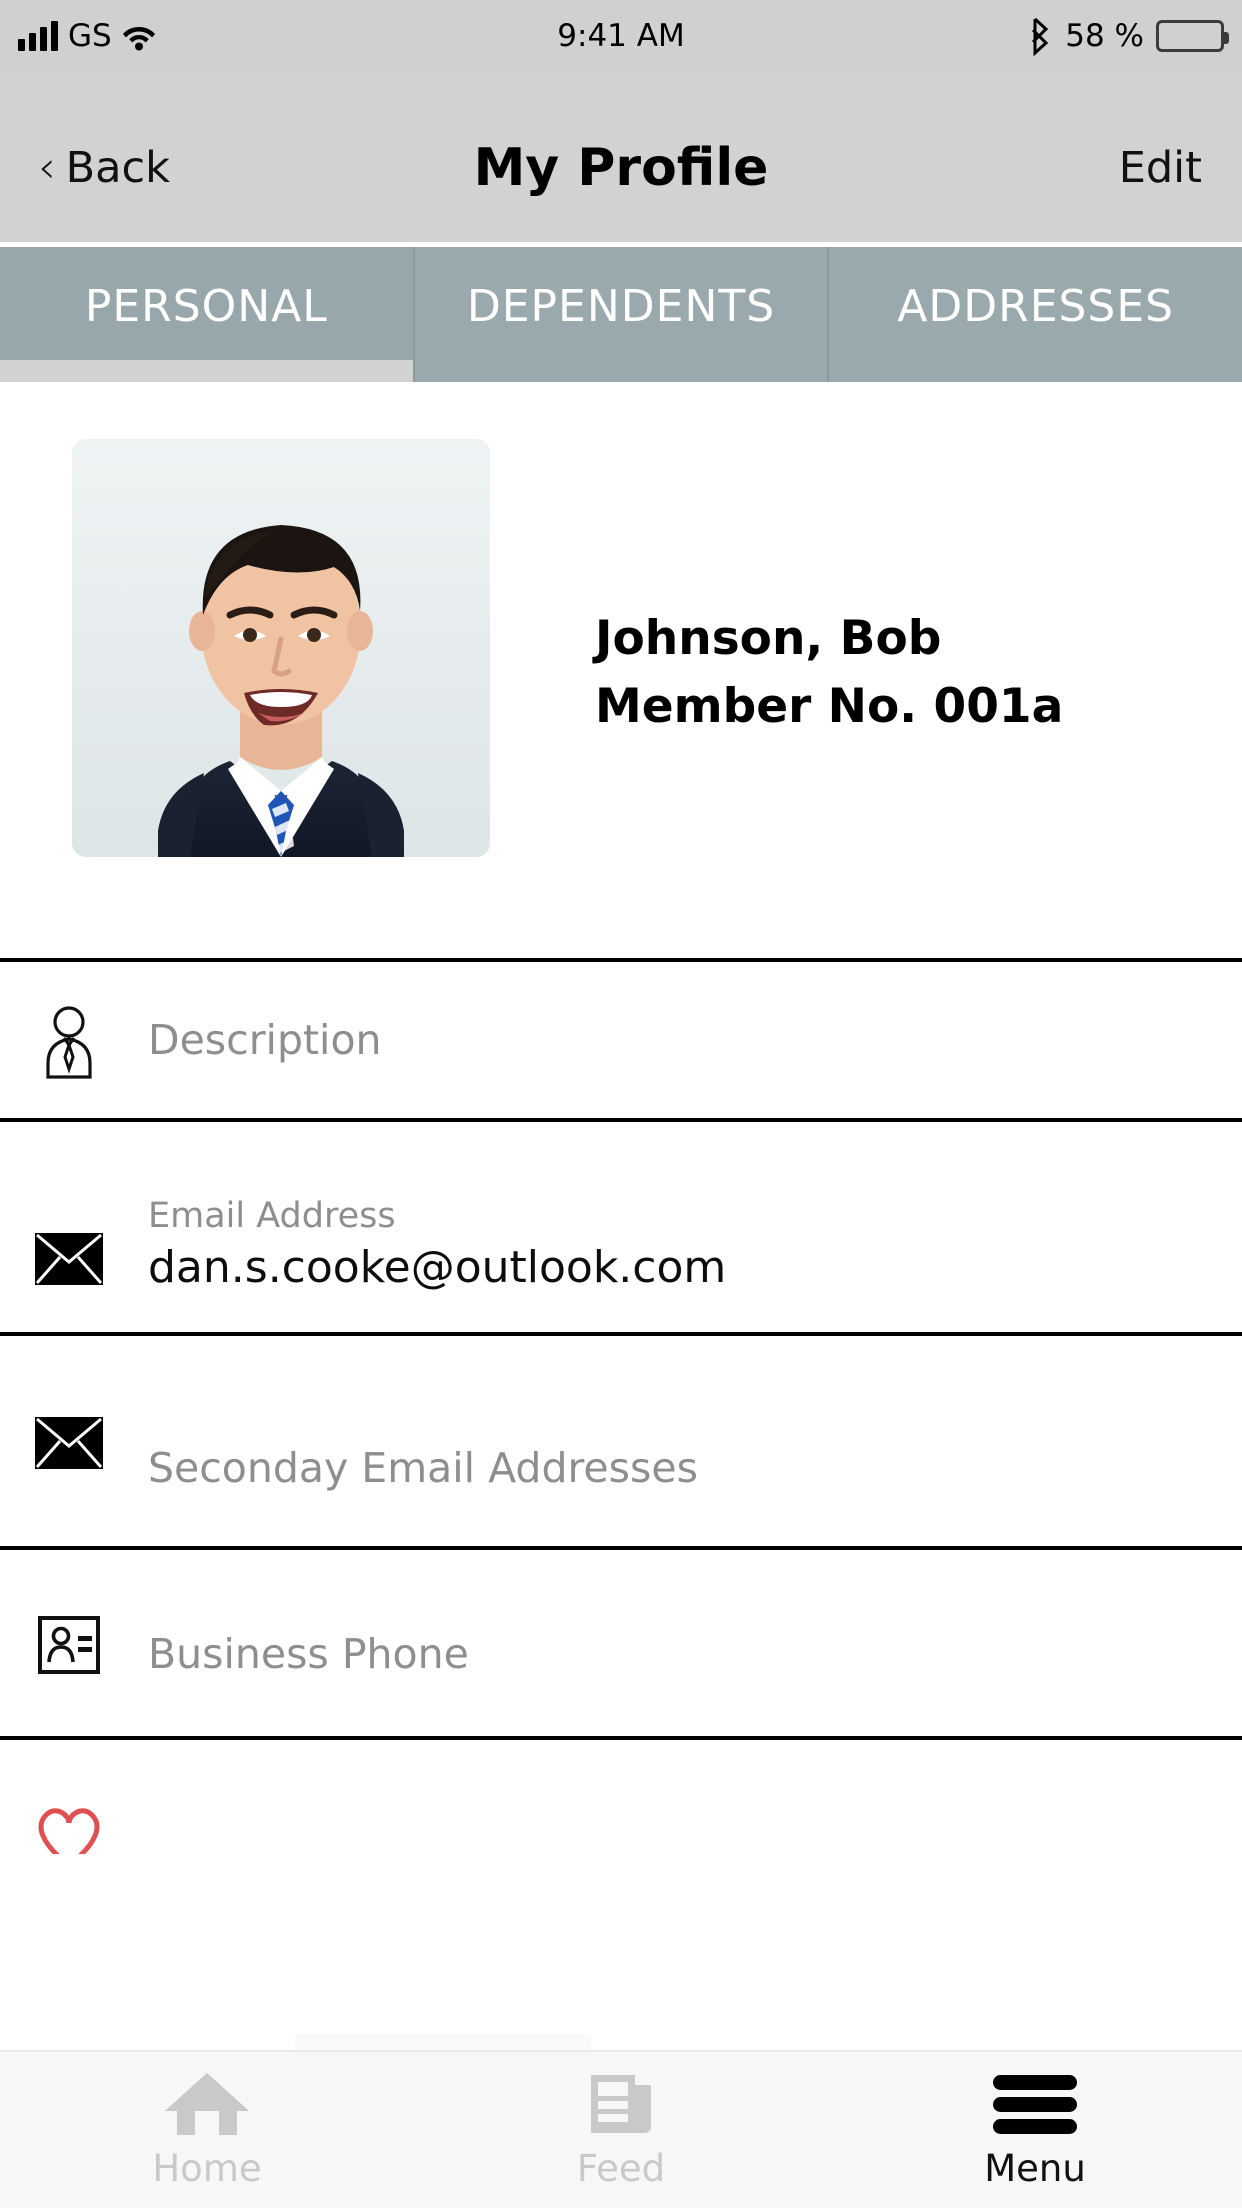 The width and height of the screenshot is (1242, 2208). I want to click on avatar, so click(281, 648).